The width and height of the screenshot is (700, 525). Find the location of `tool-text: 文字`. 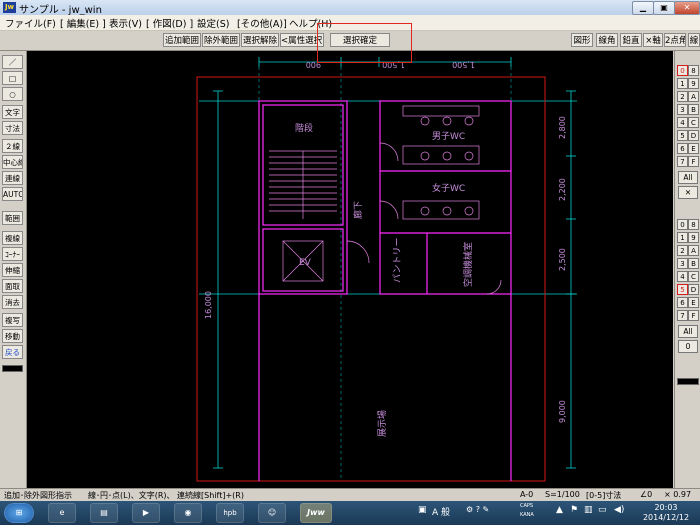

tool-text: 文字 is located at coordinates (12, 112).